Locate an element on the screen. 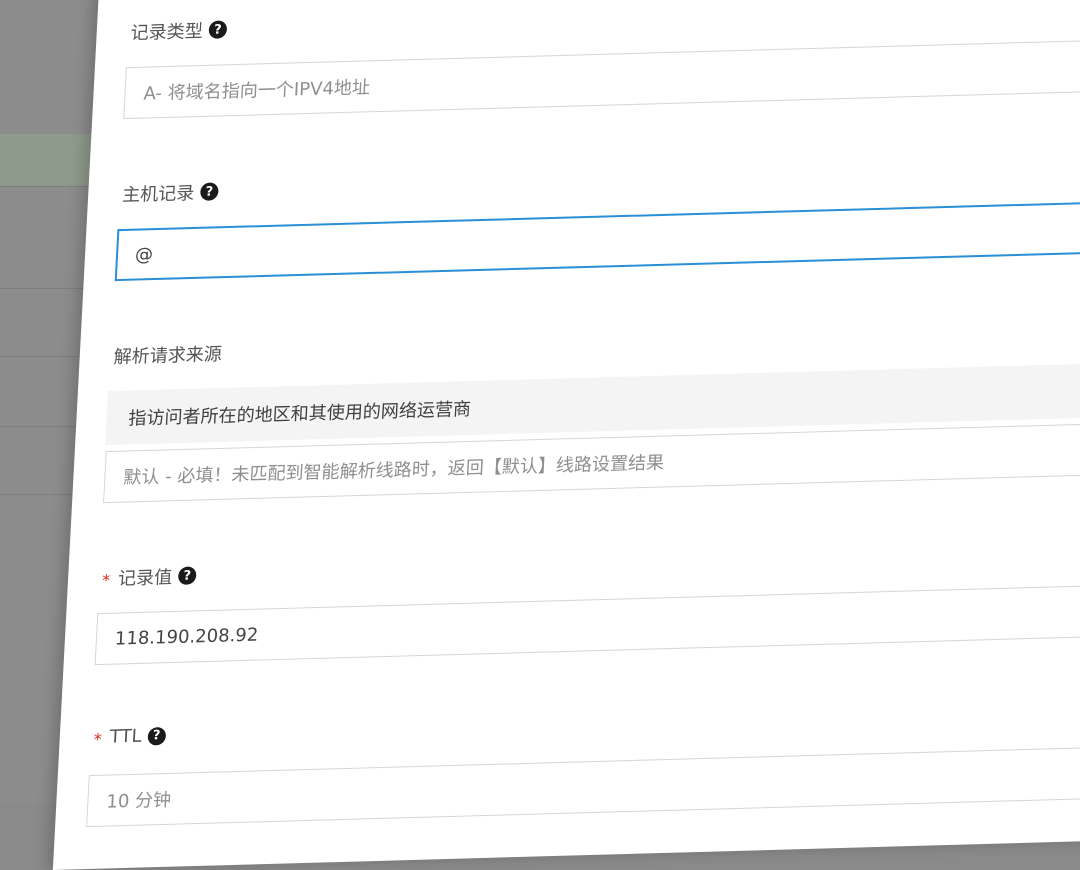 The height and width of the screenshot is (870, 1080). resolve-source-label: 解析请求来源 is located at coordinates (168, 356).